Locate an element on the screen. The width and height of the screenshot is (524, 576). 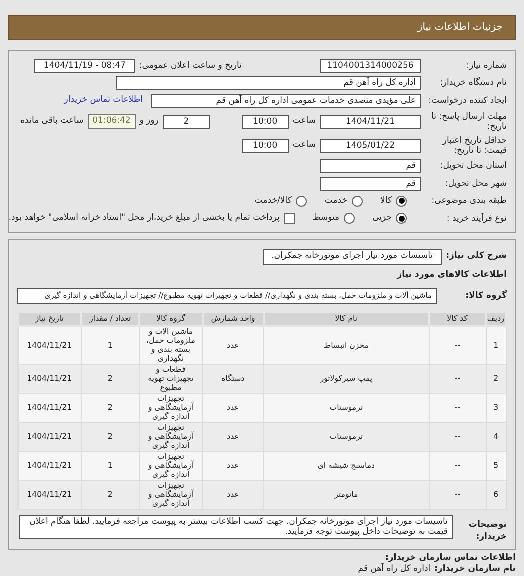
field-label: حداقل تاریخ اعتبار قیمت: تا تاریخ: is located at coordinates (474, 146).